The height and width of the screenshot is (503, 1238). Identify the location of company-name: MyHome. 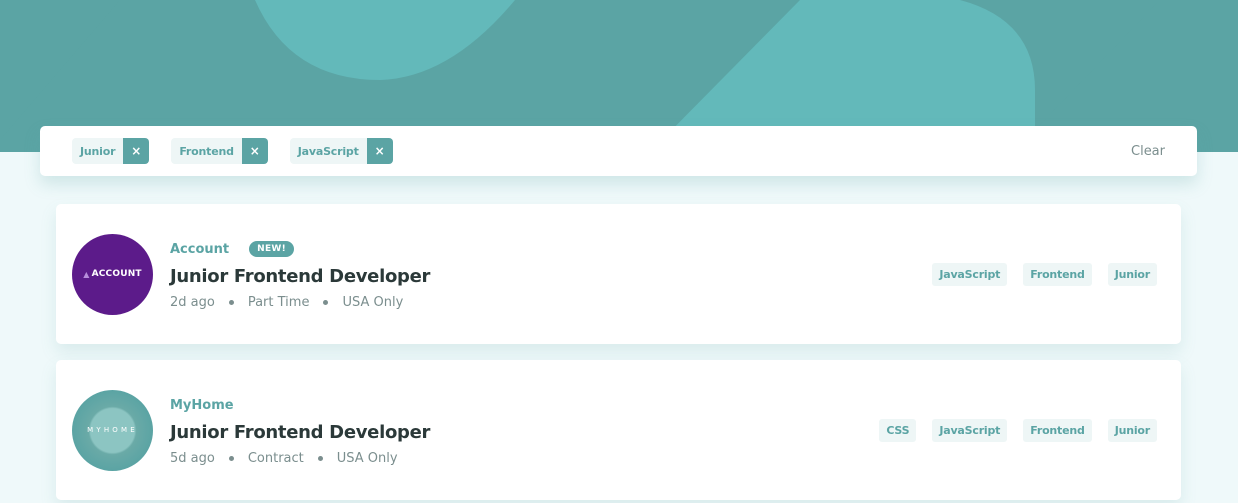
(202, 405).